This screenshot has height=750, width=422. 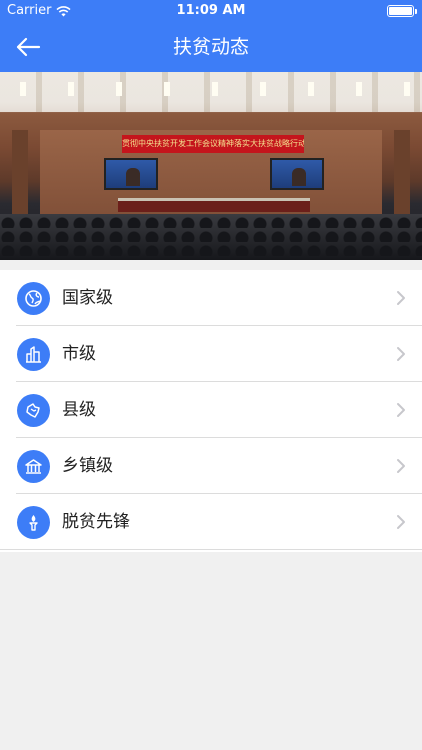 I want to click on list-item-label: 县级, so click(x=79, y=410).